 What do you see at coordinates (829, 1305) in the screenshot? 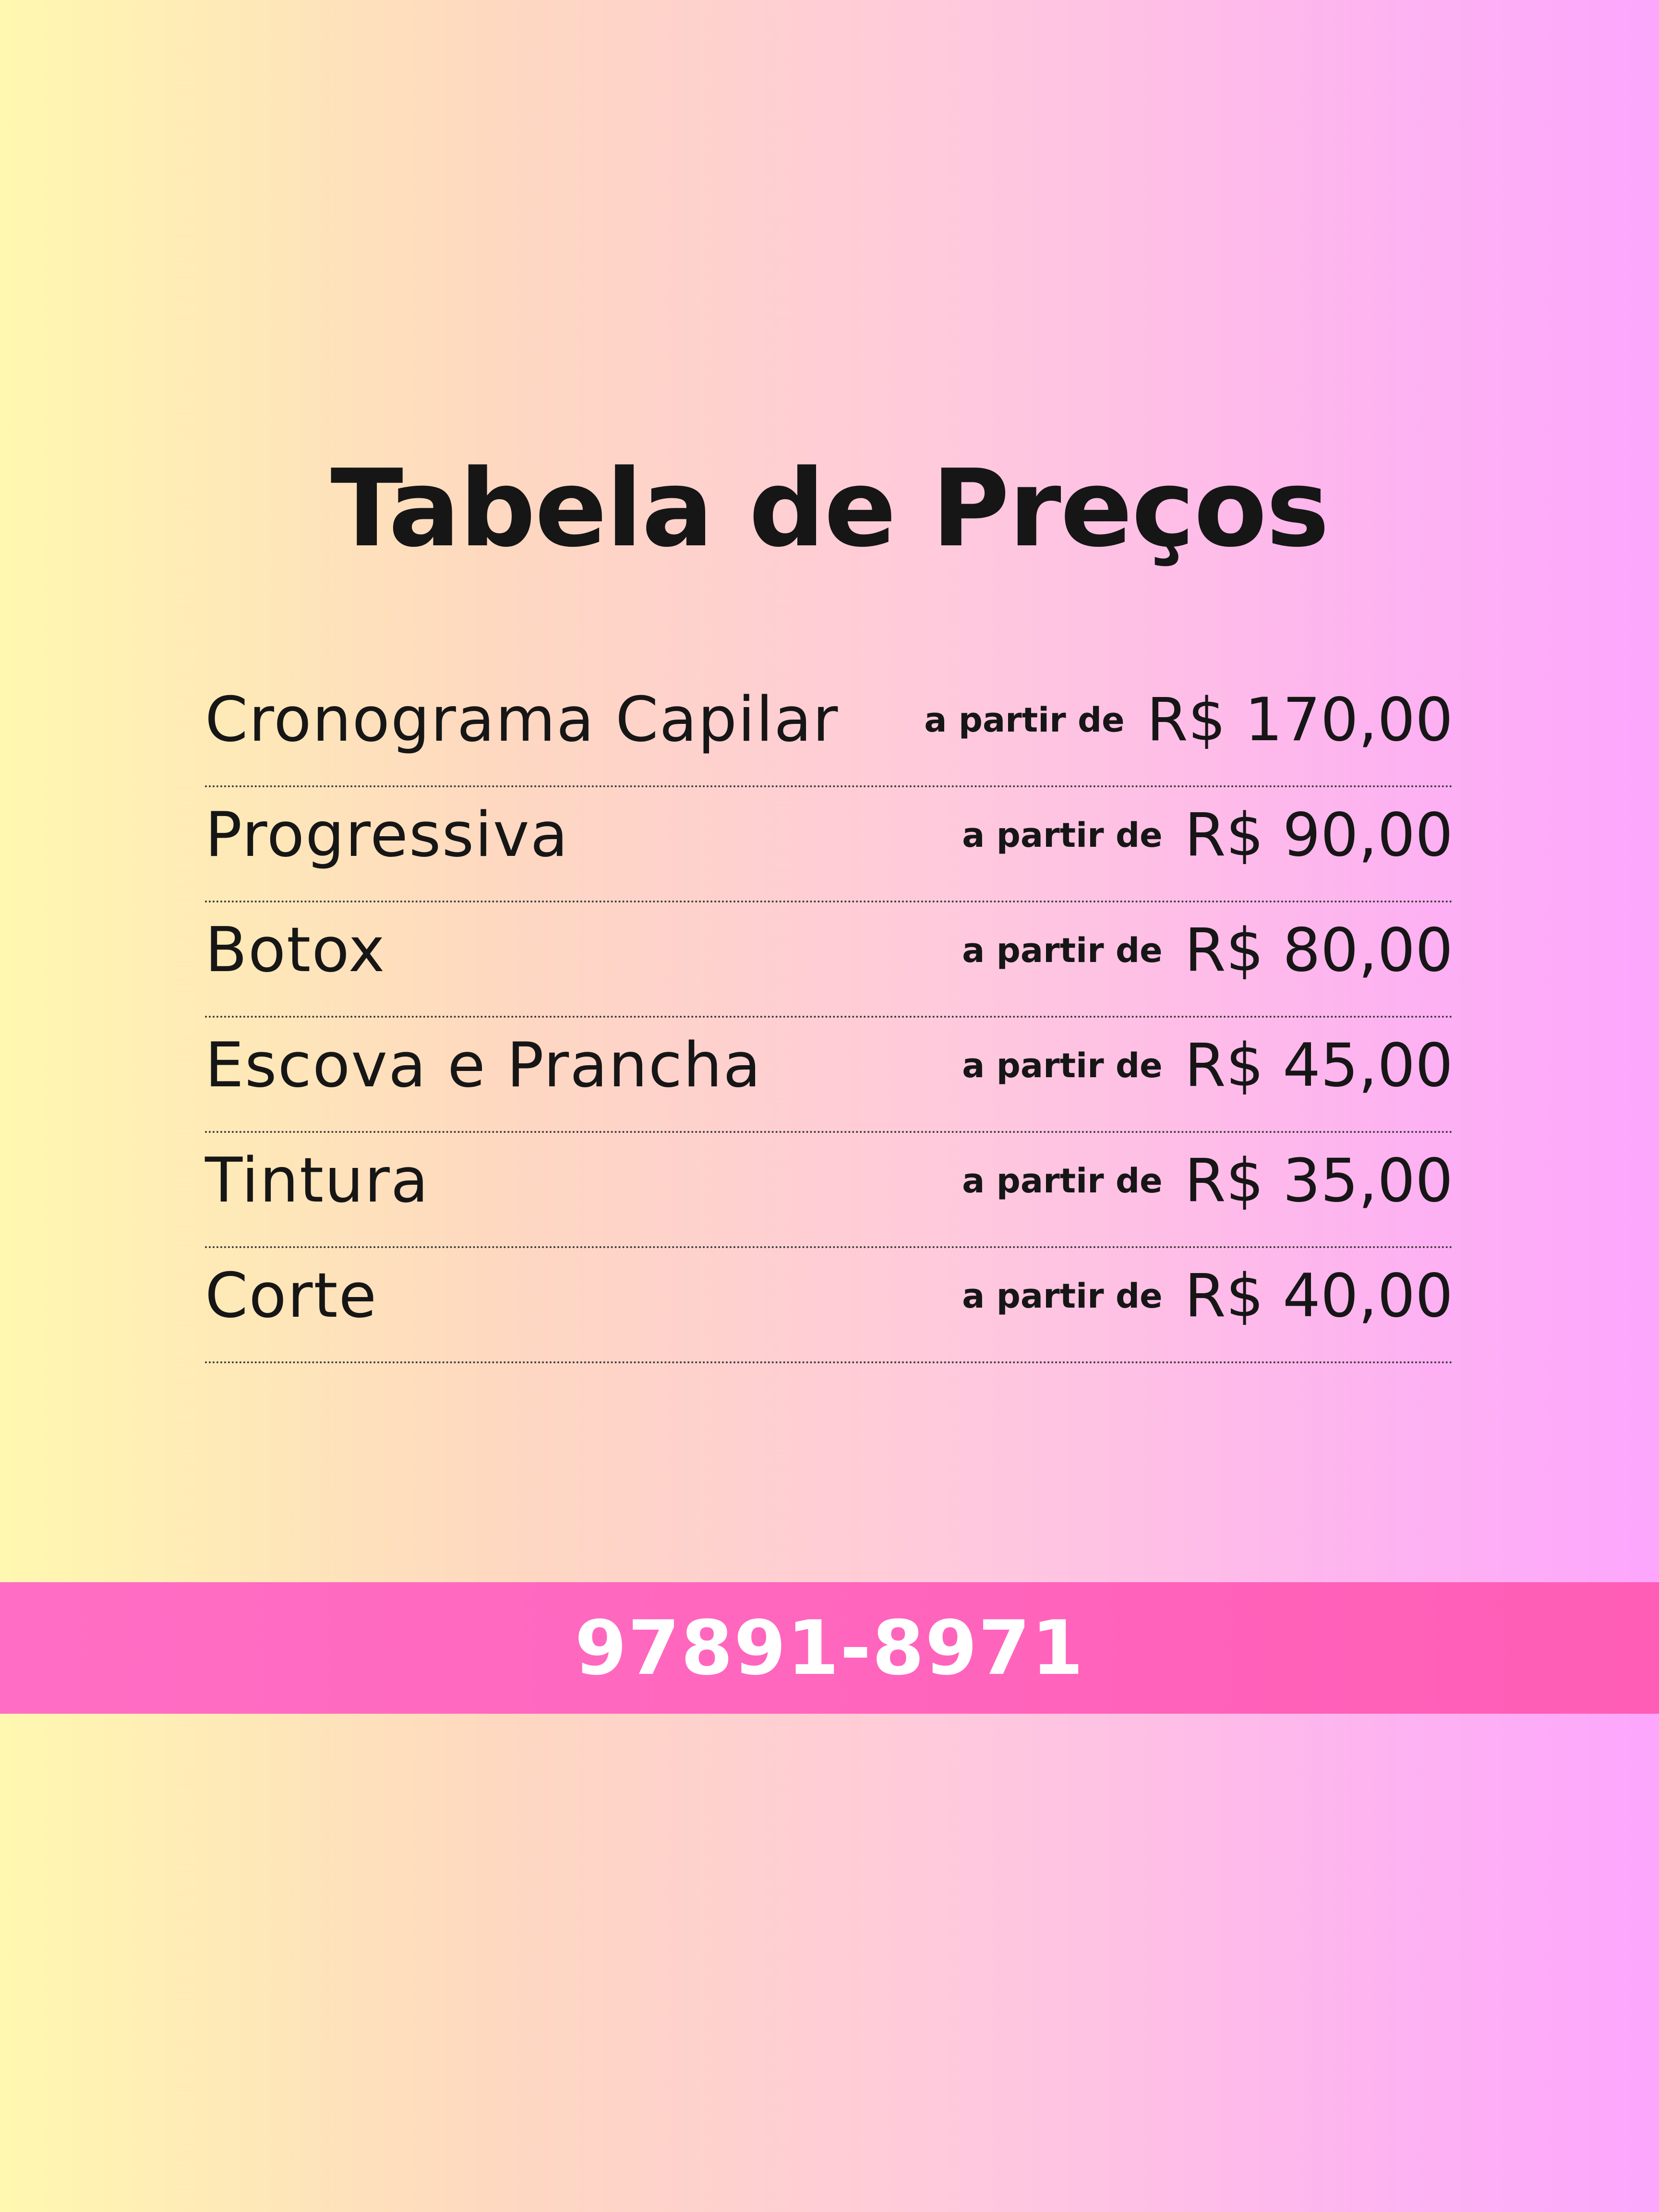
I see `price-row-corte: Corte a partir de R$ 40,00` at bounding box center [829, 1305].